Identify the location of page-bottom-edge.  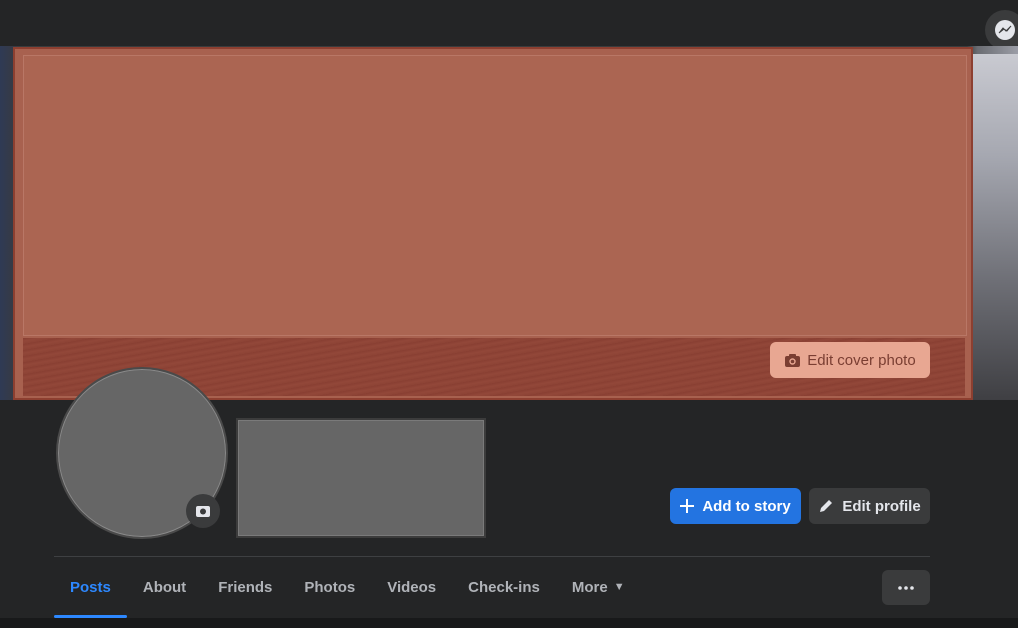
(509, 623).